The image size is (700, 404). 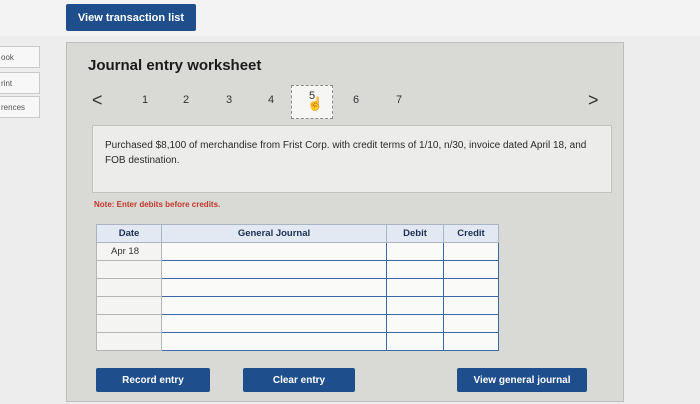 I want to click on page-6-button: 6, so click(x=356, y=100).